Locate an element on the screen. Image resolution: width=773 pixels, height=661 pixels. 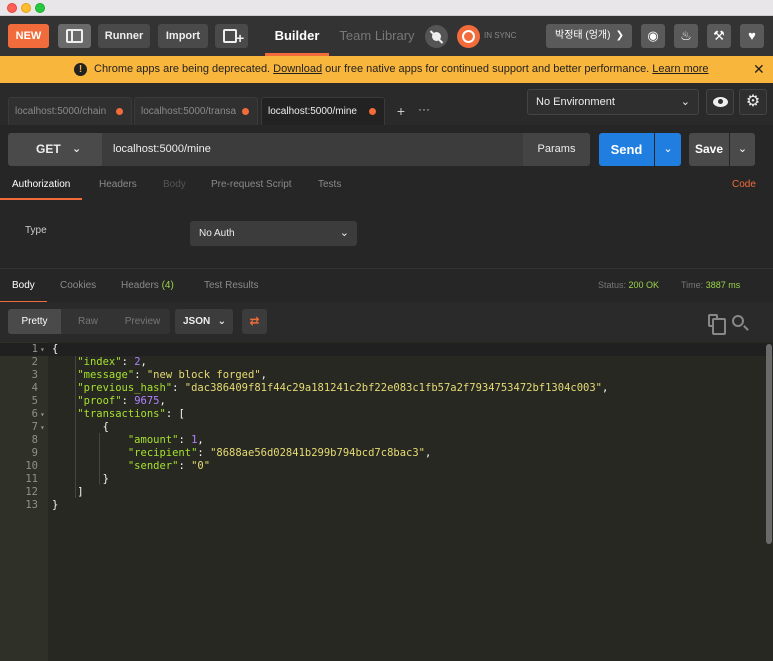
window-icon is located at coordinates (230, 36).